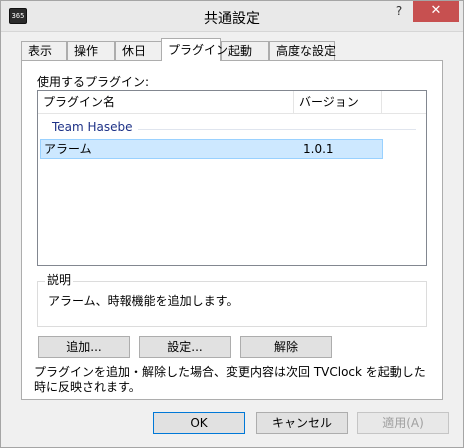  I want to click on tab-plugins: プラグイン, so click(194, 49).